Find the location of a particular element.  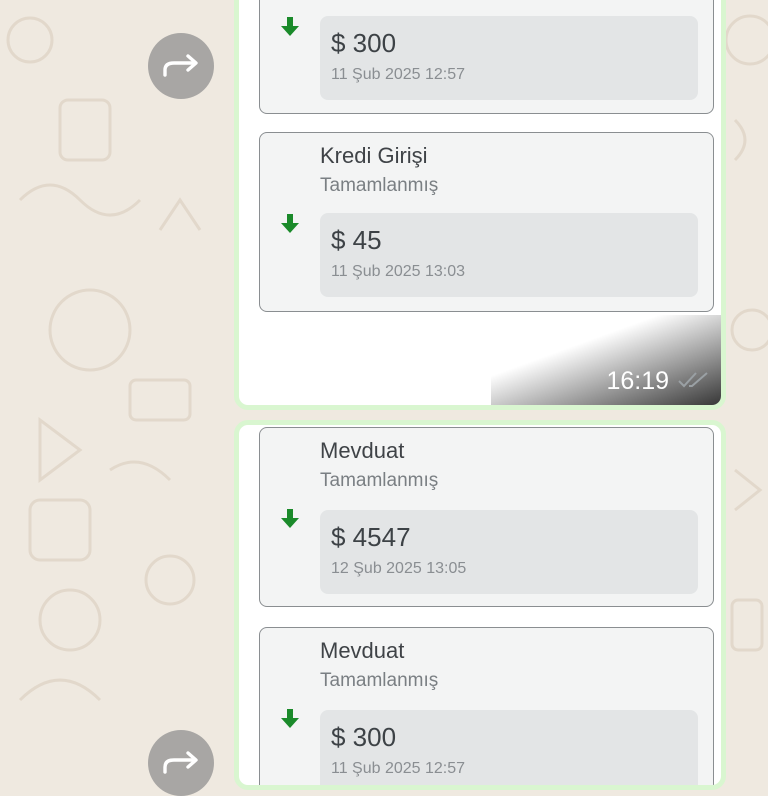

double-check-icon is located at coordinates (693, 380).